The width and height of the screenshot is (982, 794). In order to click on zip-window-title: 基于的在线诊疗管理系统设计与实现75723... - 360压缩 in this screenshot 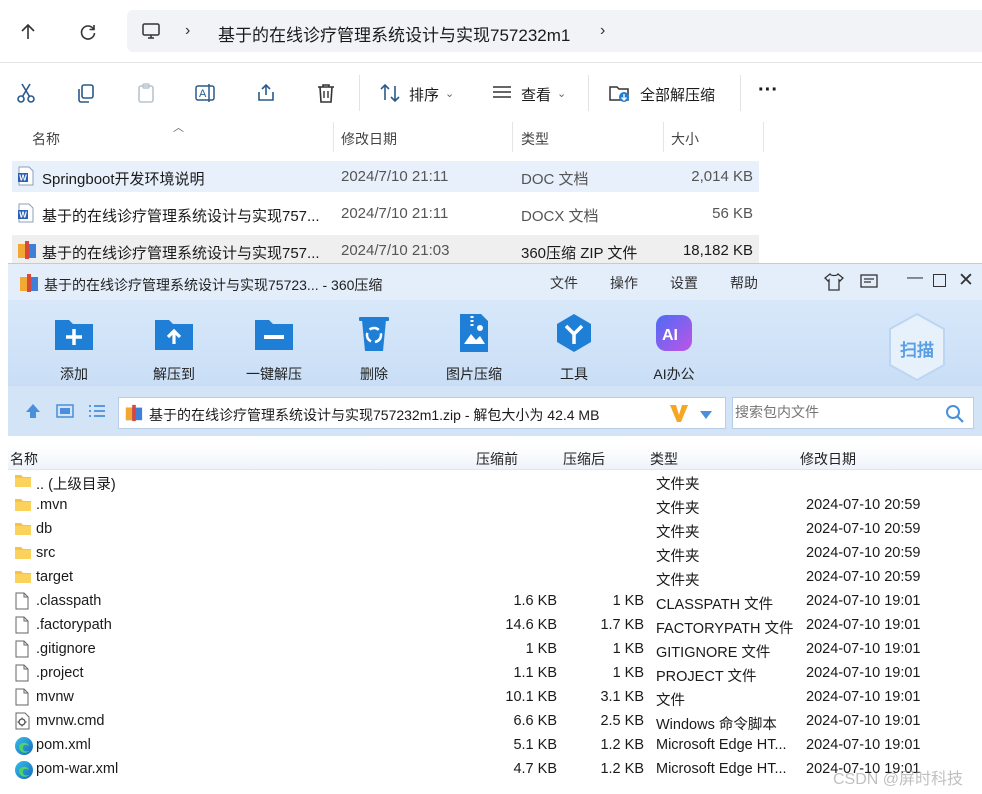, I will do `click(213, 285)`.